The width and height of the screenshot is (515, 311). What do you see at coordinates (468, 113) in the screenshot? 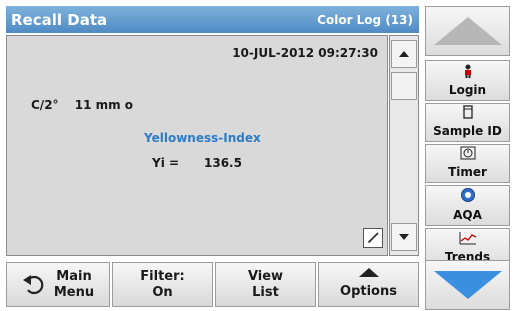
I see `sample-cup-icon` at bounding box center [468, 113].